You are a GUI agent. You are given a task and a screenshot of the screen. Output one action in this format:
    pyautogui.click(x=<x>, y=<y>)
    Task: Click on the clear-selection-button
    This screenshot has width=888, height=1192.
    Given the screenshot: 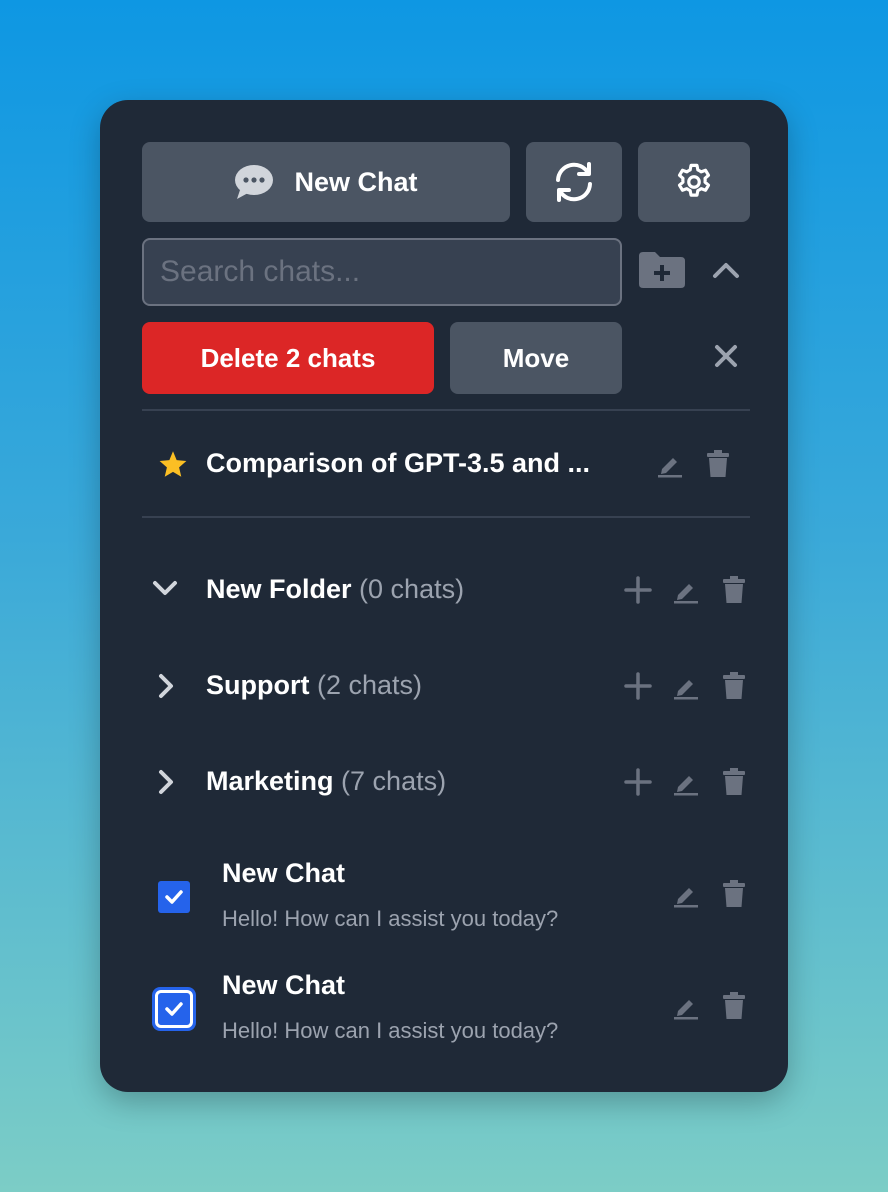 What is the action you would take?
    pyautogui.click(x=726, y=358)
    